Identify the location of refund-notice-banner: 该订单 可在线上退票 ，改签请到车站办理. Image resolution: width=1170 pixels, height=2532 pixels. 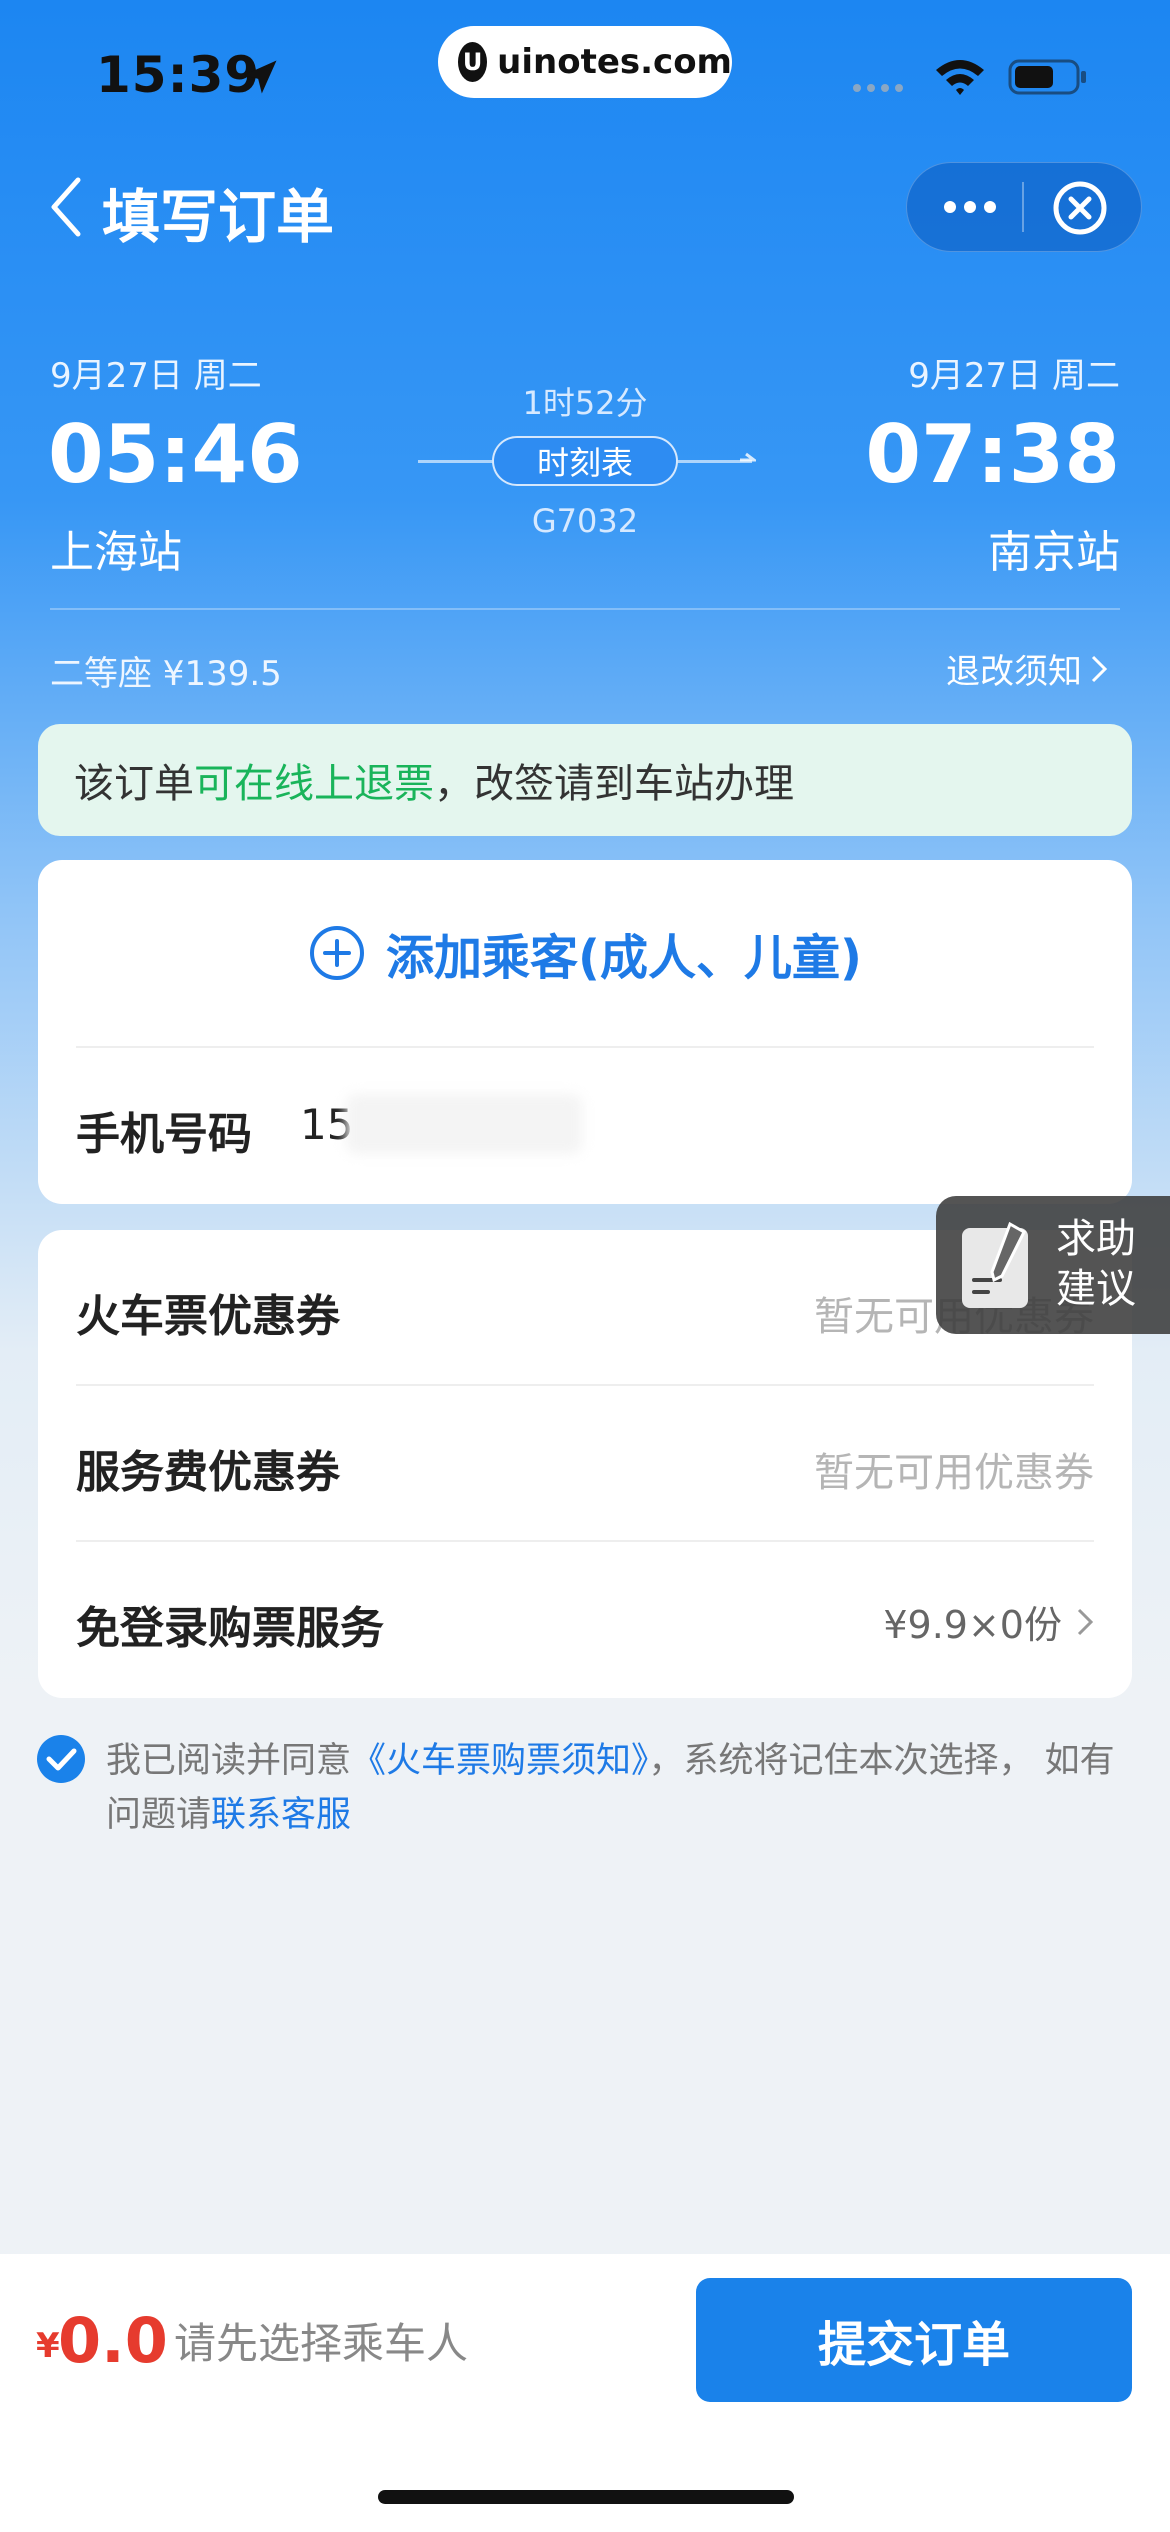
(585, 780).